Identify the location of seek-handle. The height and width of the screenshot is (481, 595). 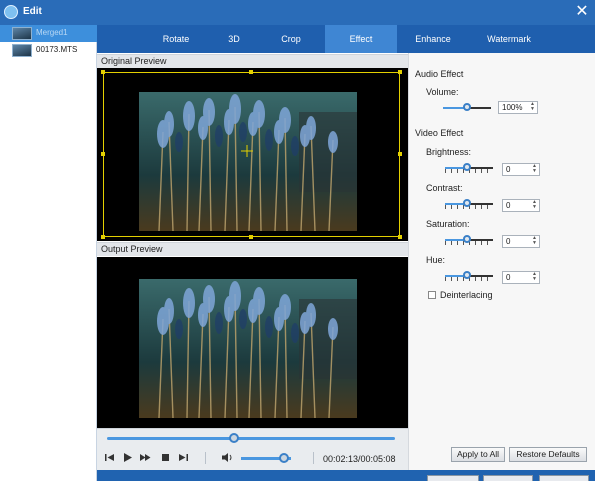
(233, 438).